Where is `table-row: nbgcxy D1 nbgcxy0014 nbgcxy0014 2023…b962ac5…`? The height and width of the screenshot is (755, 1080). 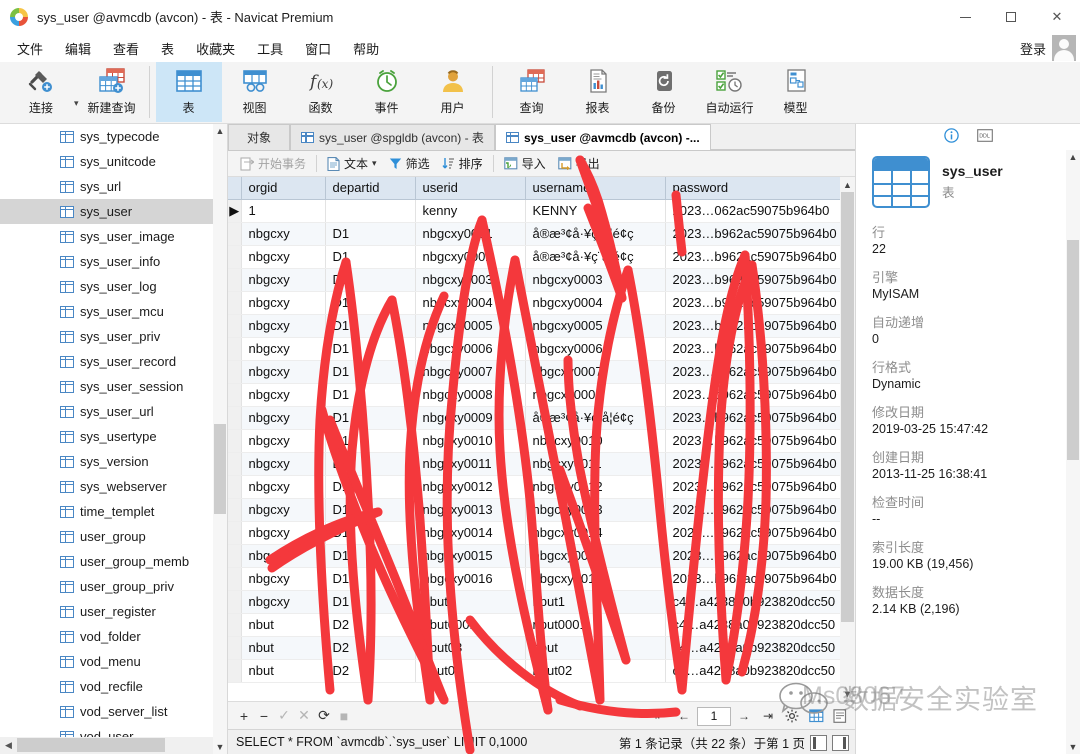 table-row: nbgcxy D1 nbgcxy0014 nbgcxy0014 2023…b962ac5… is located at coordinates (537, 533).